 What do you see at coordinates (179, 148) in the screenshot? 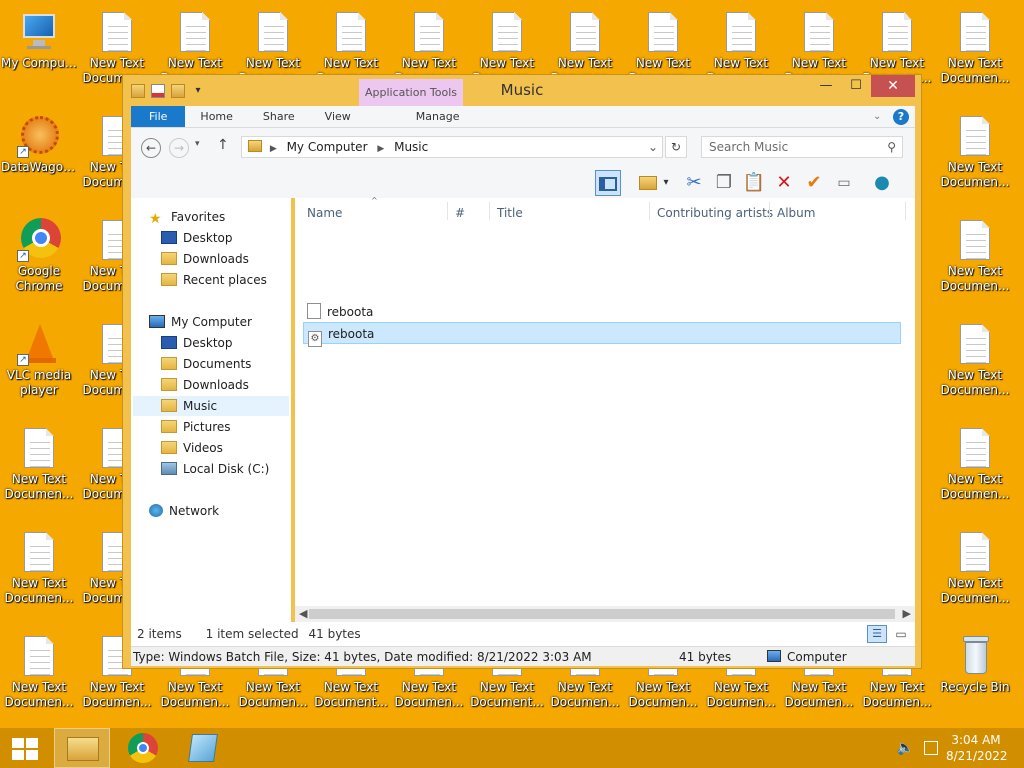
I see `forward-button: →` at bounding box center [179, 148].